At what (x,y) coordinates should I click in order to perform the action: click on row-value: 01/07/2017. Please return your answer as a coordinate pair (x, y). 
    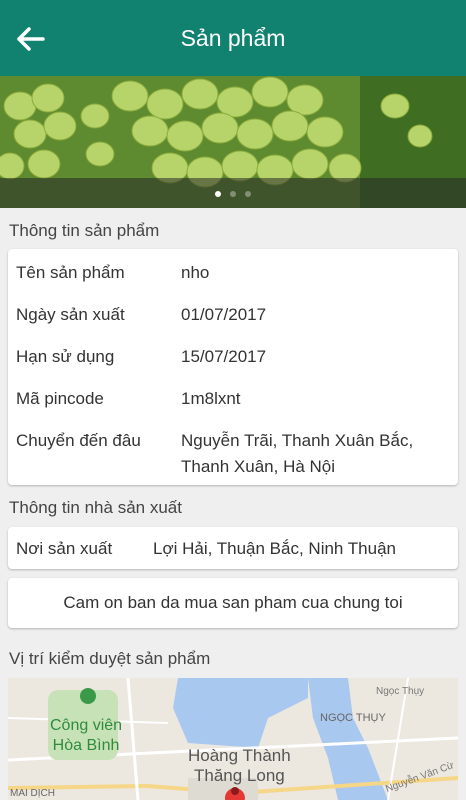
    Looking at the image, I should click on (224, 314).